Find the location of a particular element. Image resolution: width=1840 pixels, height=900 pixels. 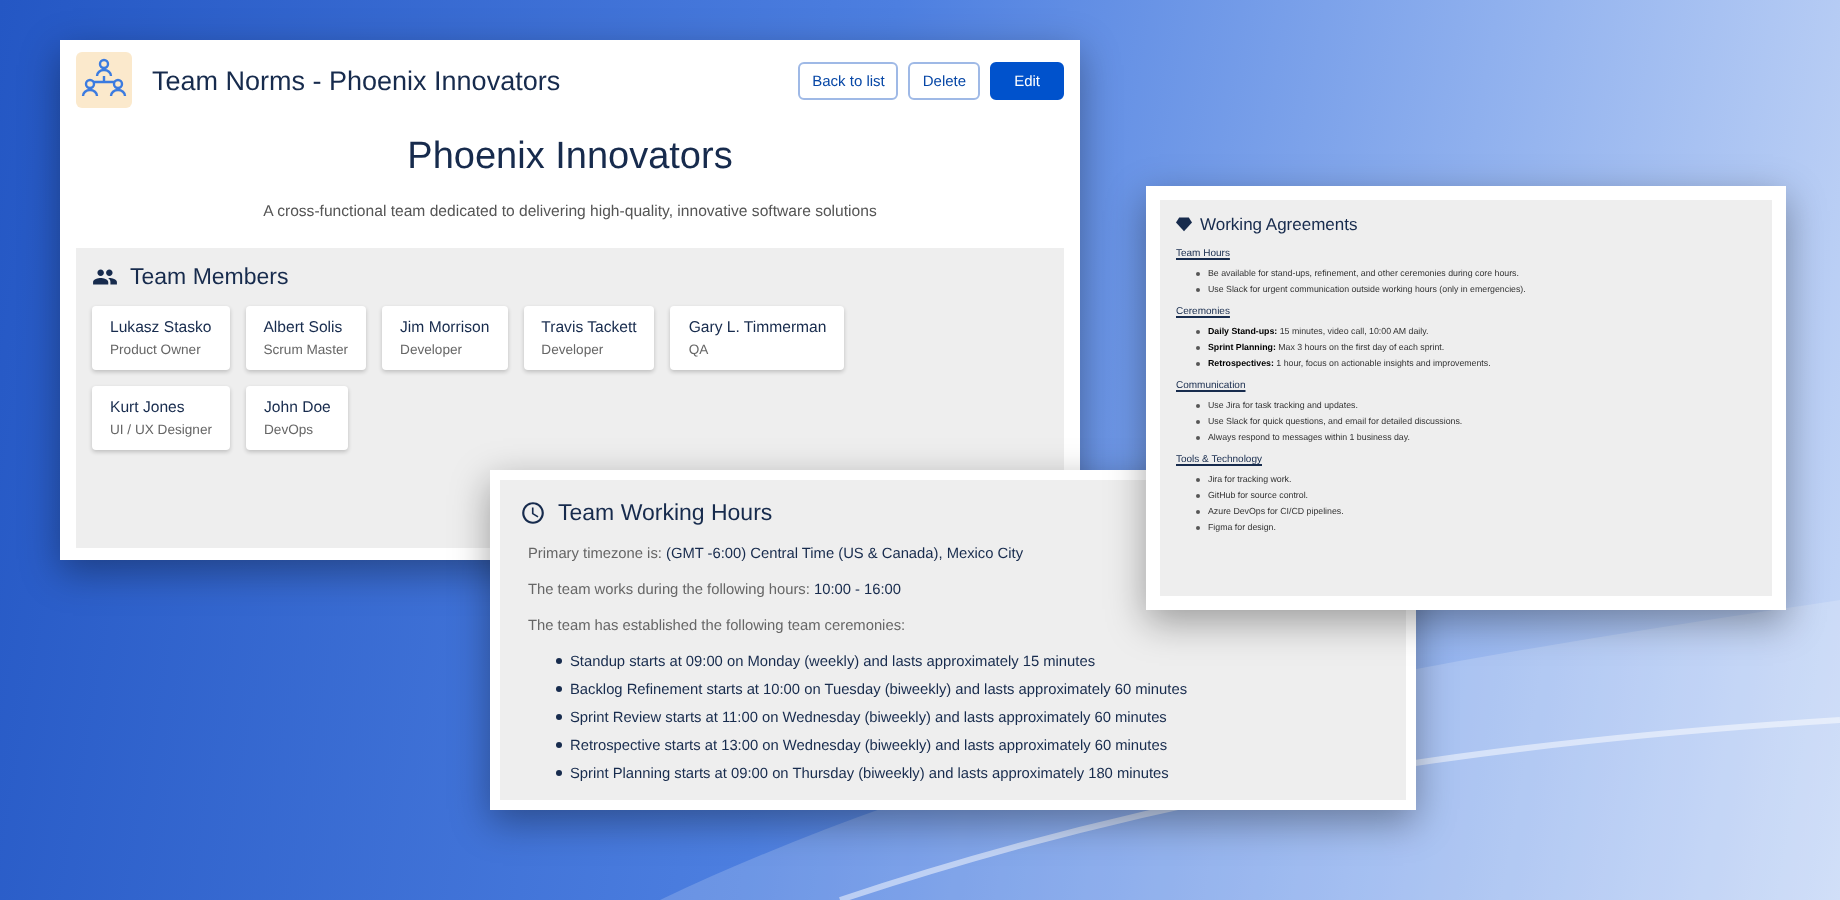

section-title: Team Working Hours is located at coordinates (665, 513).